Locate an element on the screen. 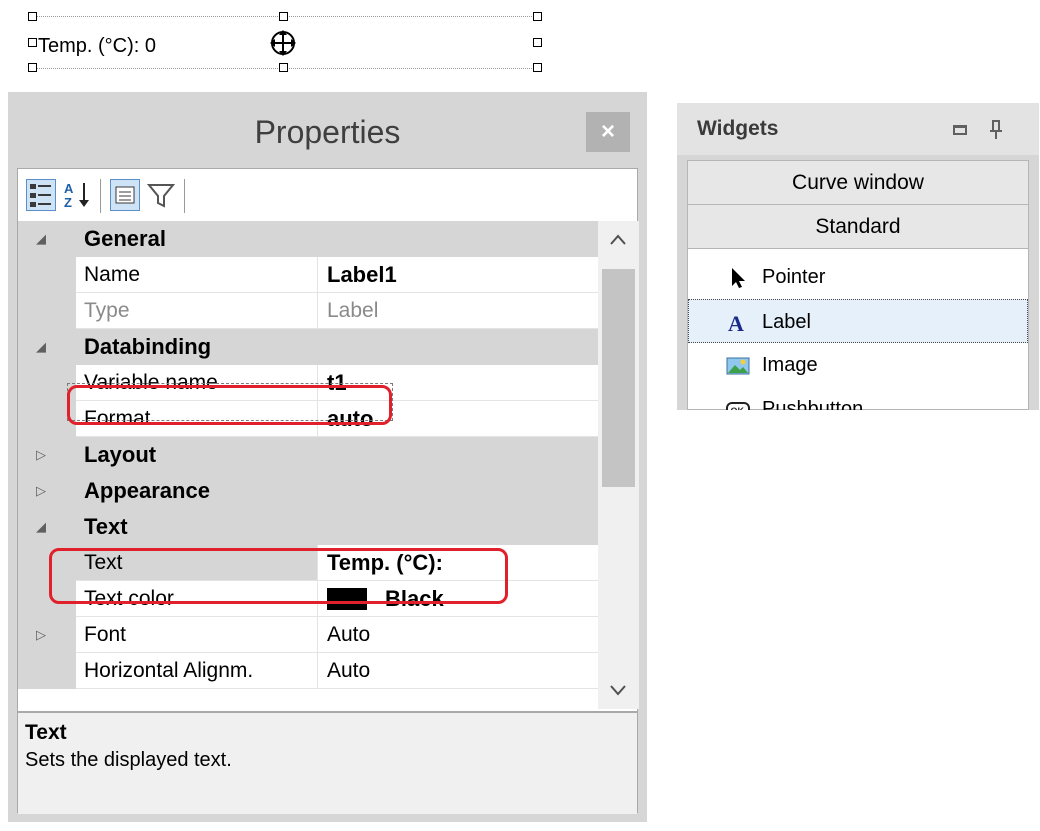 The width and height of the screenshot is (1040, 831). property-value-type: Label is located at coordinates (458, 311).